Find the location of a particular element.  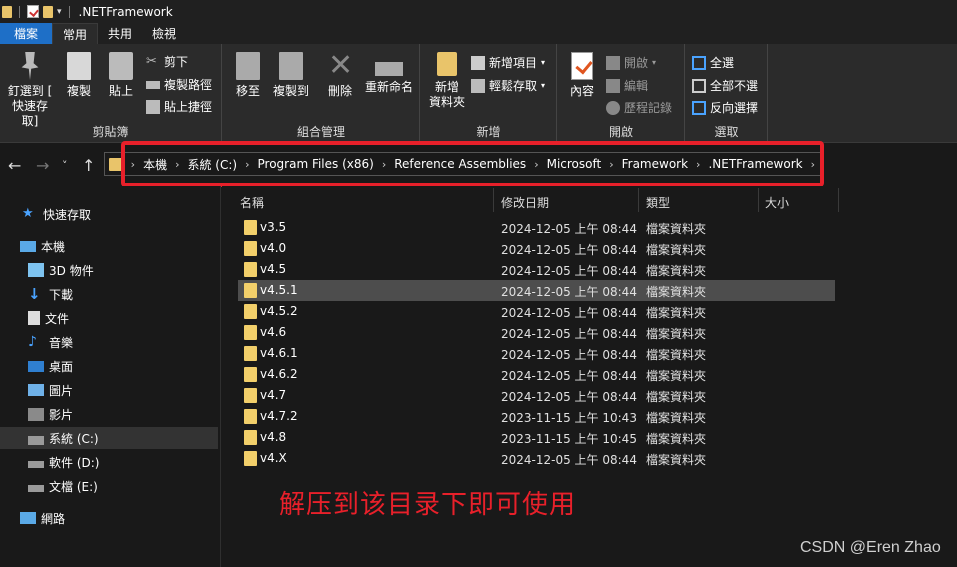

file-name: v4.8 is located at coordinates (273, 437).